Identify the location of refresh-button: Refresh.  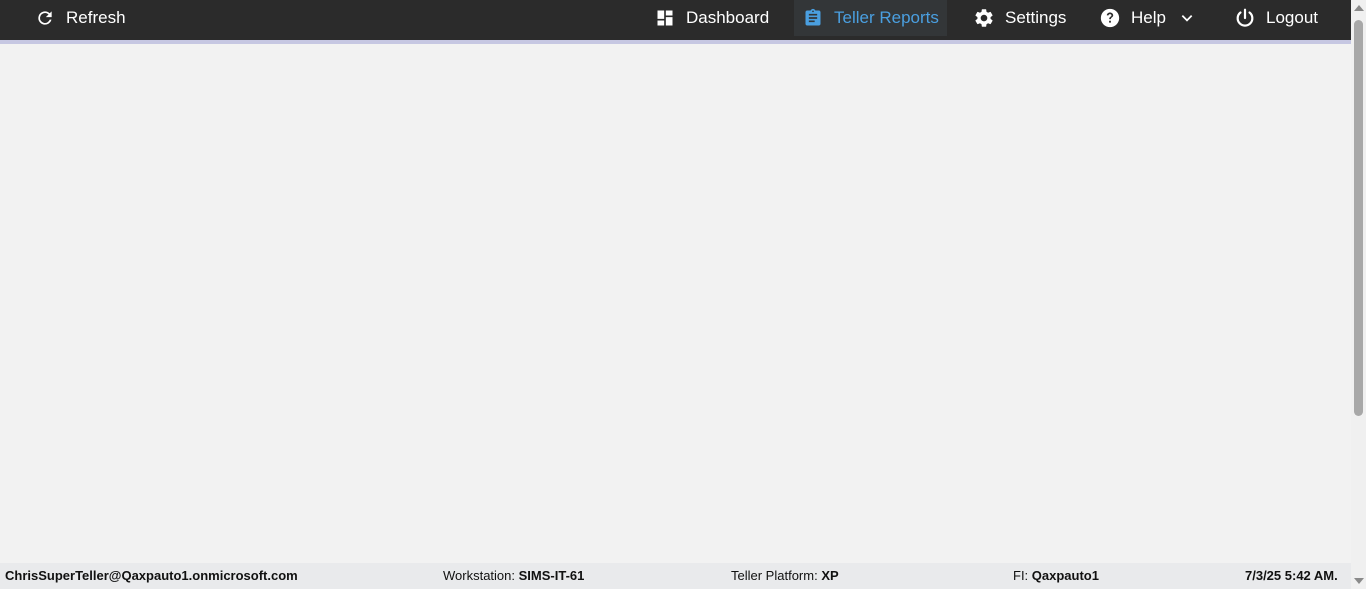
(80, 18).